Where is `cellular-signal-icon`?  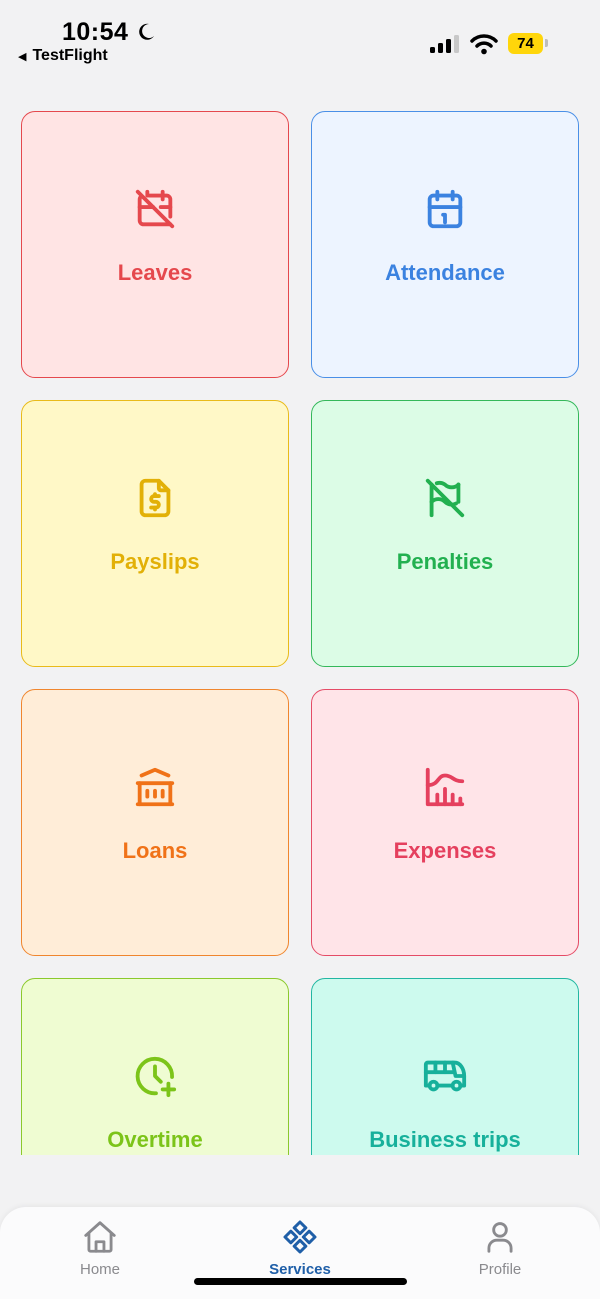
cellular-signal-icon is located at coordinates (446, 46).